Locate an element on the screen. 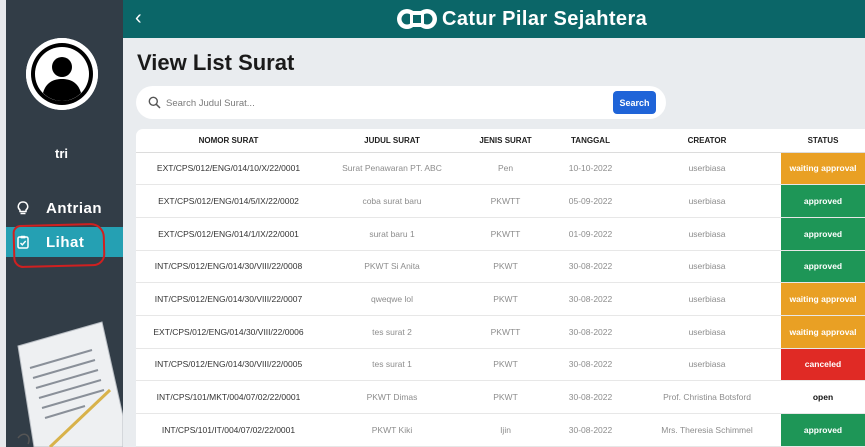  brand-logo is located at coordinates (417, 19).